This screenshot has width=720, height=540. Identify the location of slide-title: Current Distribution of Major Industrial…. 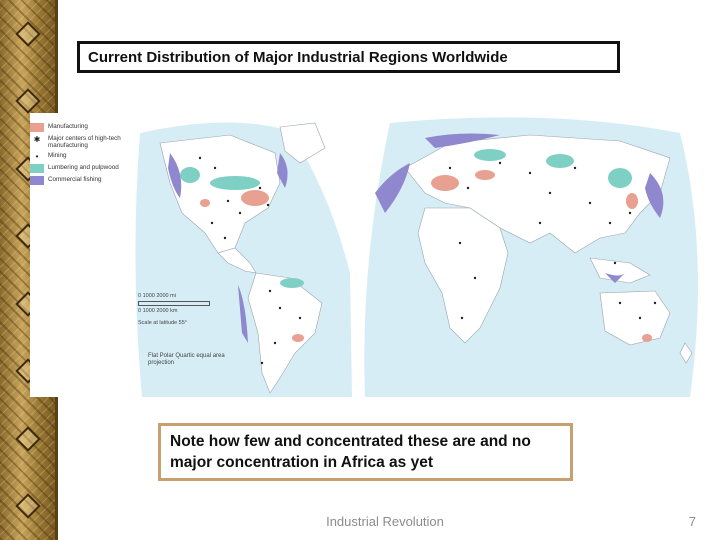
(348, 57).